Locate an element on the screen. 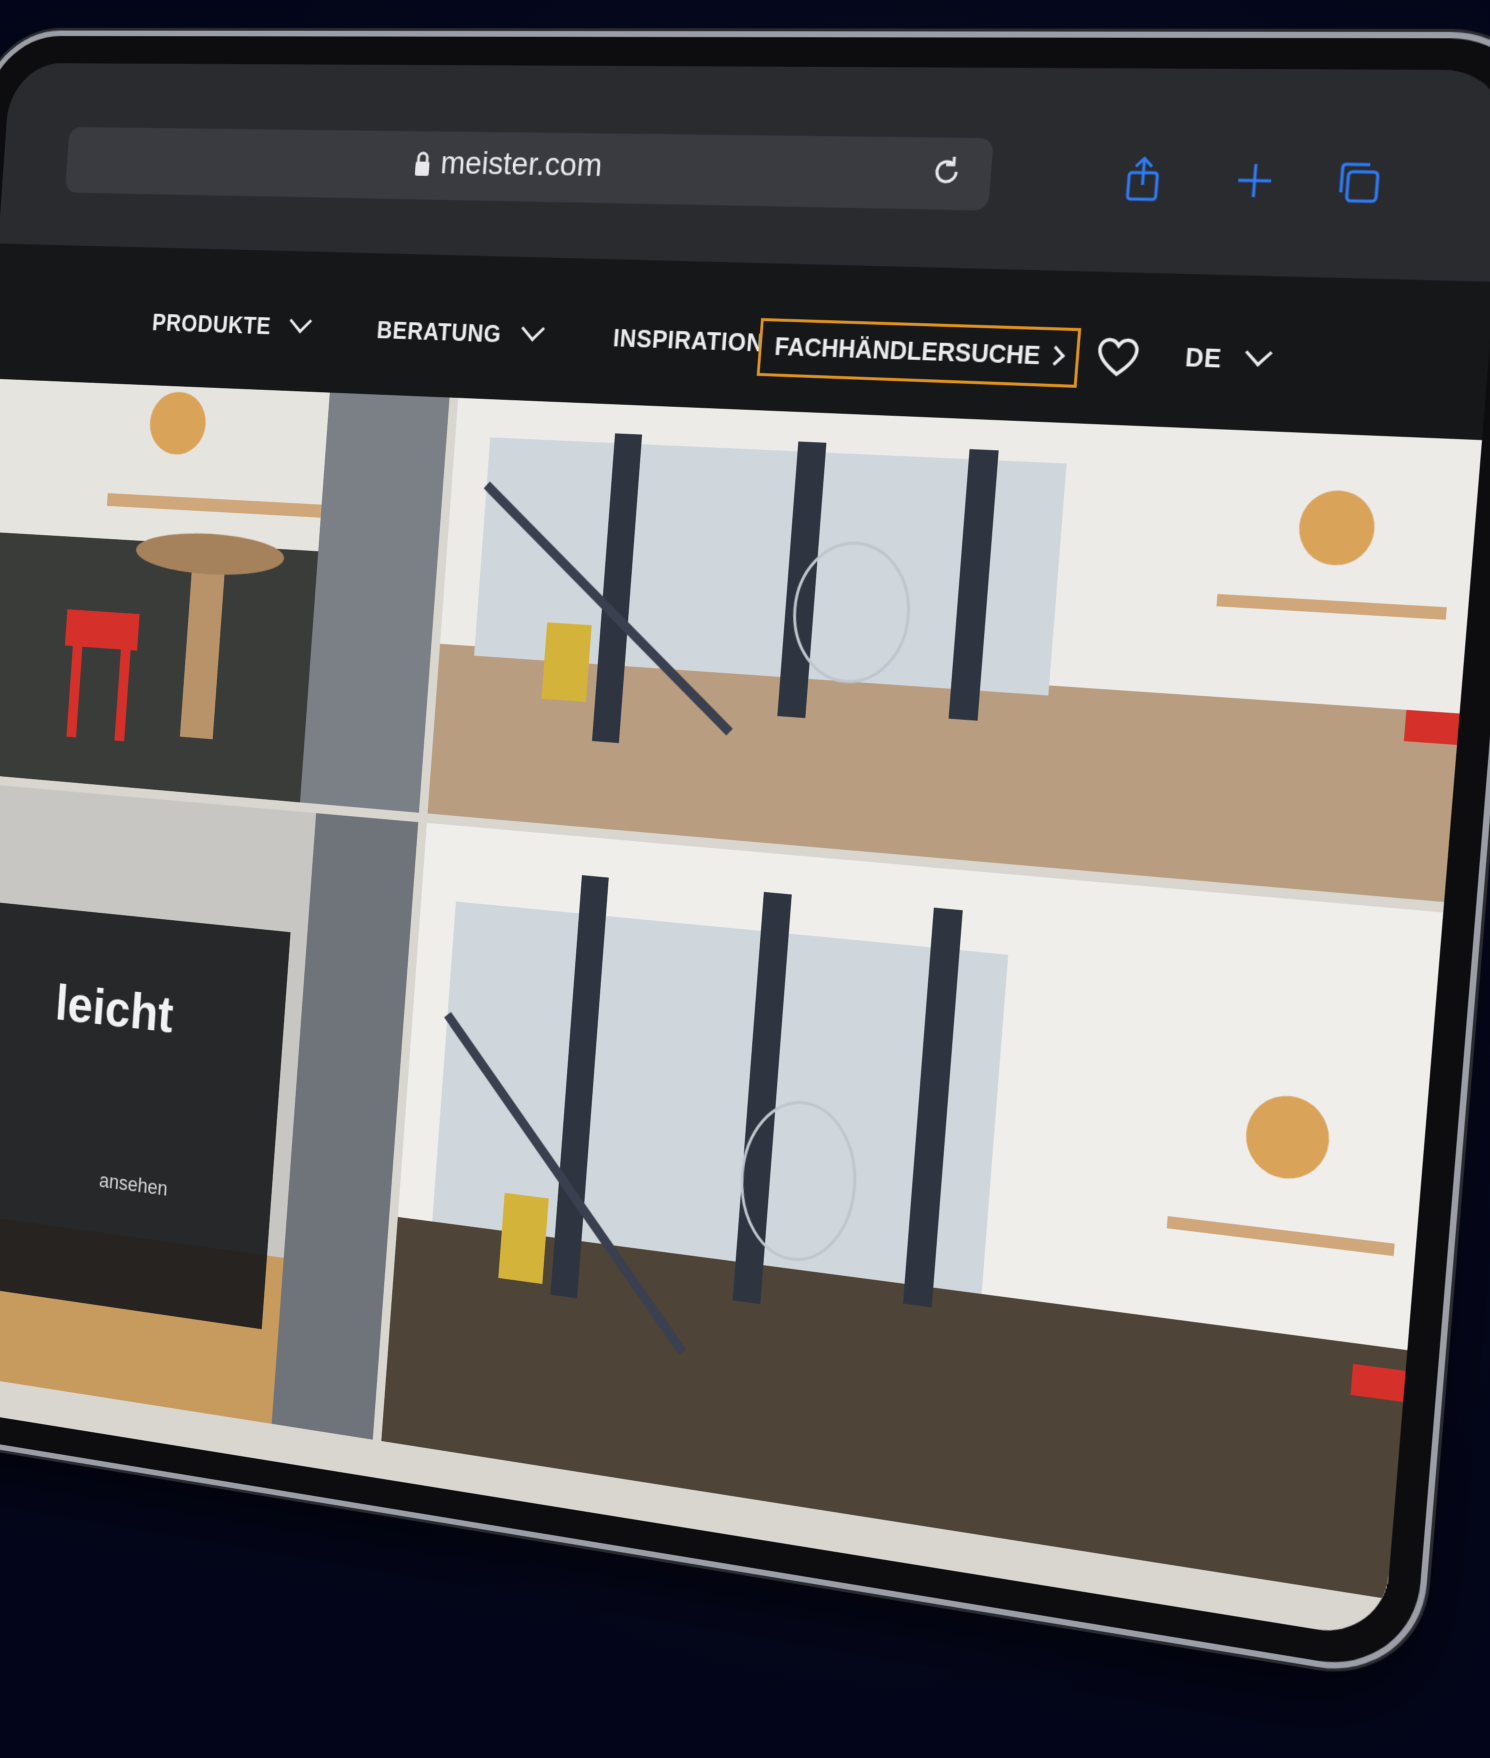  language-label: DE is located at coordinates (1203, 359).